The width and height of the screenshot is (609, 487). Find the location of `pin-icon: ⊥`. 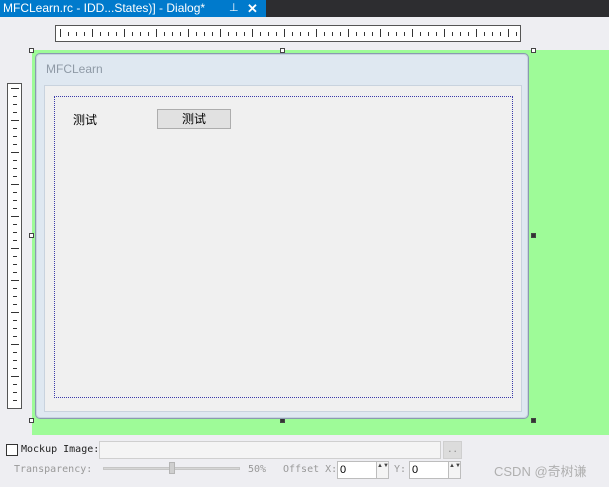

pin-icon: ⊥ is located at coordinates (234, 8).